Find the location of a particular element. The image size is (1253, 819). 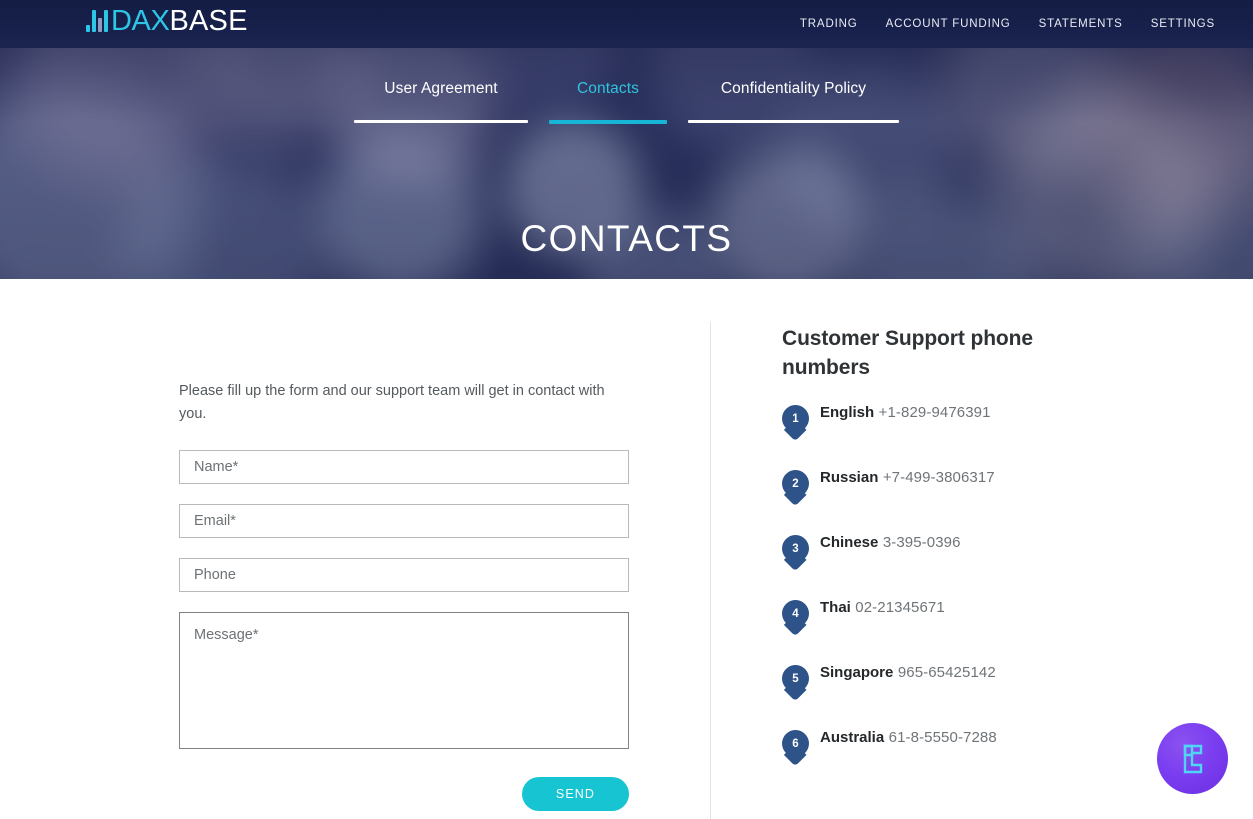

support-language-label: English is located at coordinates (847, 412).